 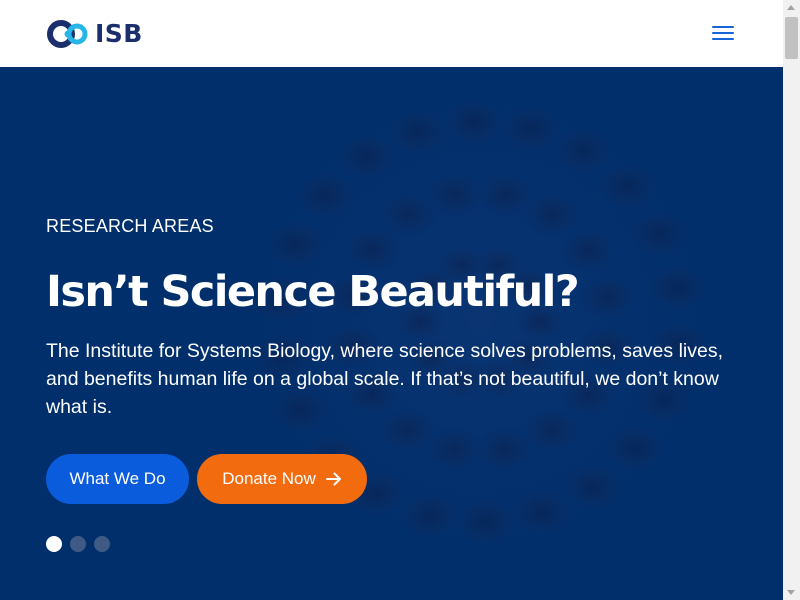 What do you see at coordinates (791, 300) in the screenshot?
I see `vertical-scrollbar` at bounding box center [791, 300].